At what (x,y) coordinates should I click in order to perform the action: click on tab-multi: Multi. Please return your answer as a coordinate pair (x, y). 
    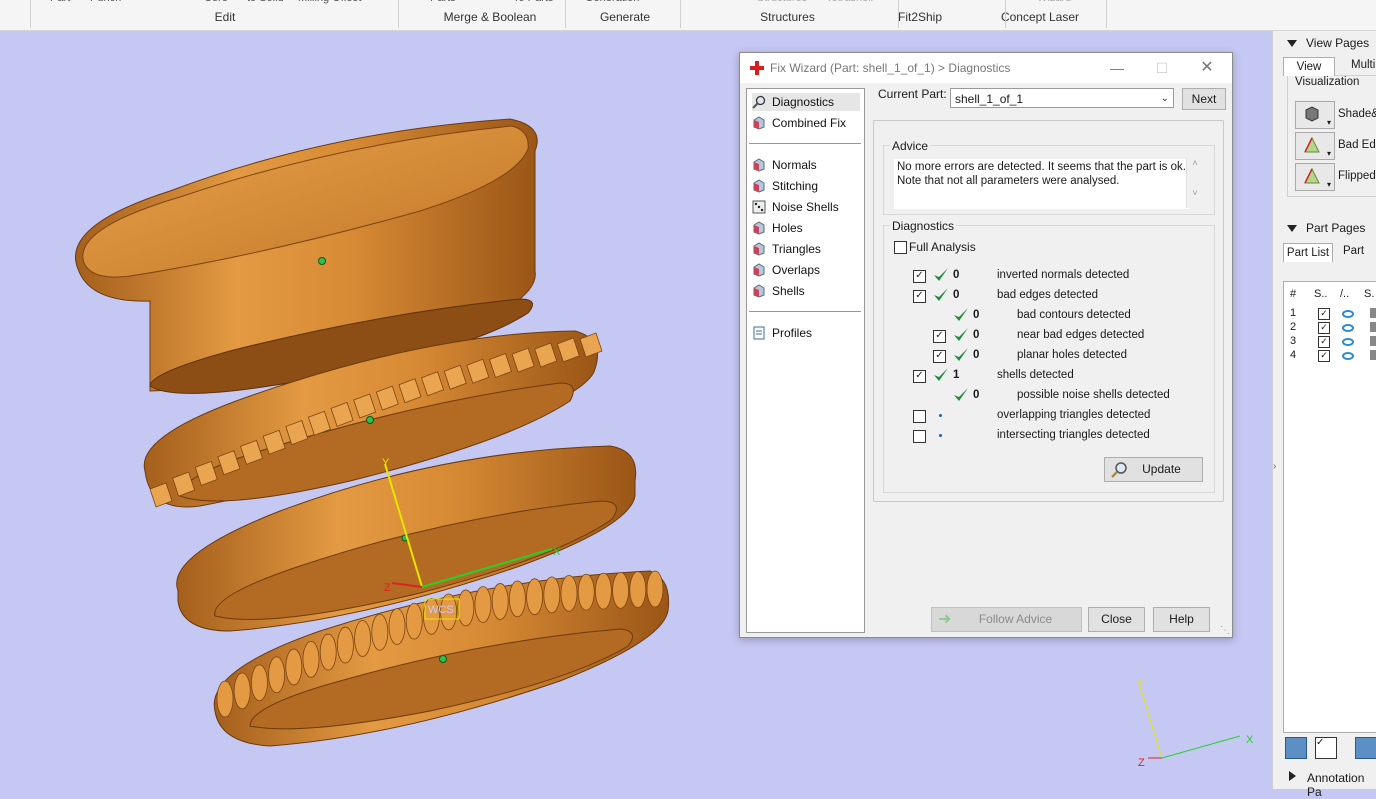
    Looking at the image, I should click on (1363, 65).